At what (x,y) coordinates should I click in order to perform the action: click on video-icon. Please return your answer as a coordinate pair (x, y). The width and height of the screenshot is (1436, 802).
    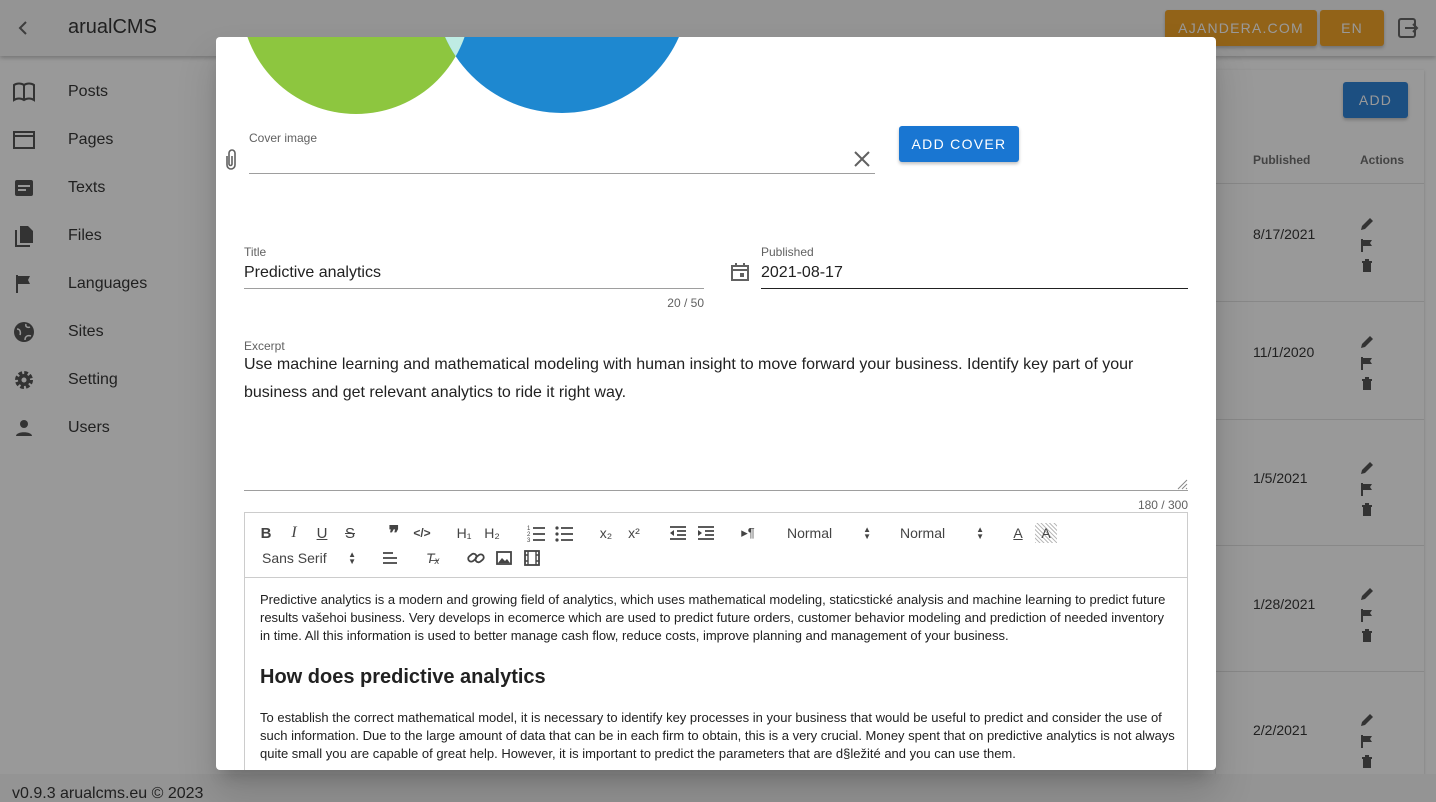
    Looking at the image, I should click on (532, 558).